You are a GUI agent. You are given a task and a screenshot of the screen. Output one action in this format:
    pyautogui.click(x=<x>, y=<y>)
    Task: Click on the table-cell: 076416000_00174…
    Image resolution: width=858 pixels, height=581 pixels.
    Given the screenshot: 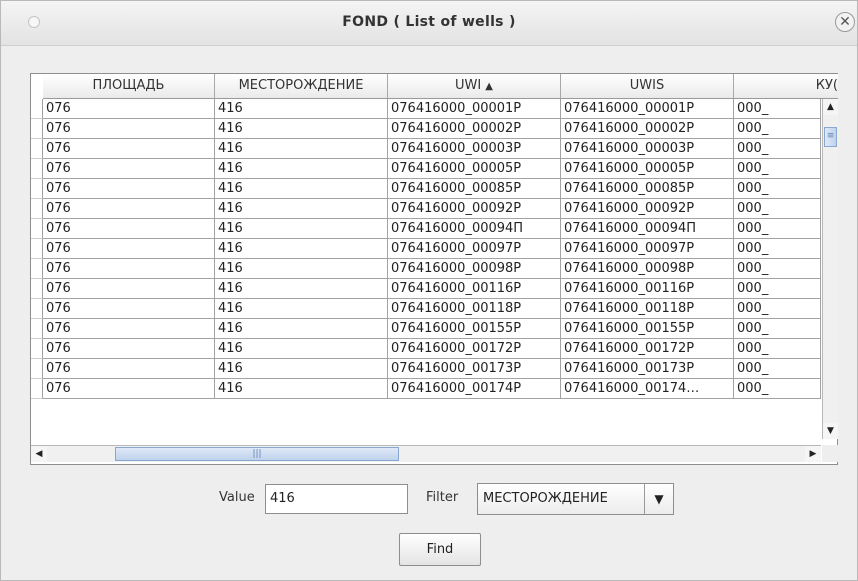 What is the action you would take?
    pyautogui.click(x=647, y=389)
    